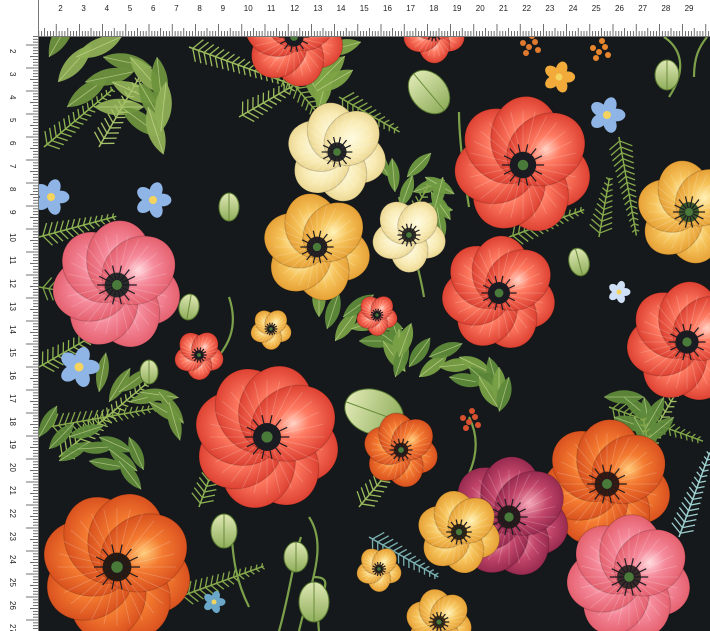 This screenshot has height=631, width=710. What do you see at coordinates (689, 8) in the screenshot?
I see `ruler-label: 29` at bounding box center [689, 8].